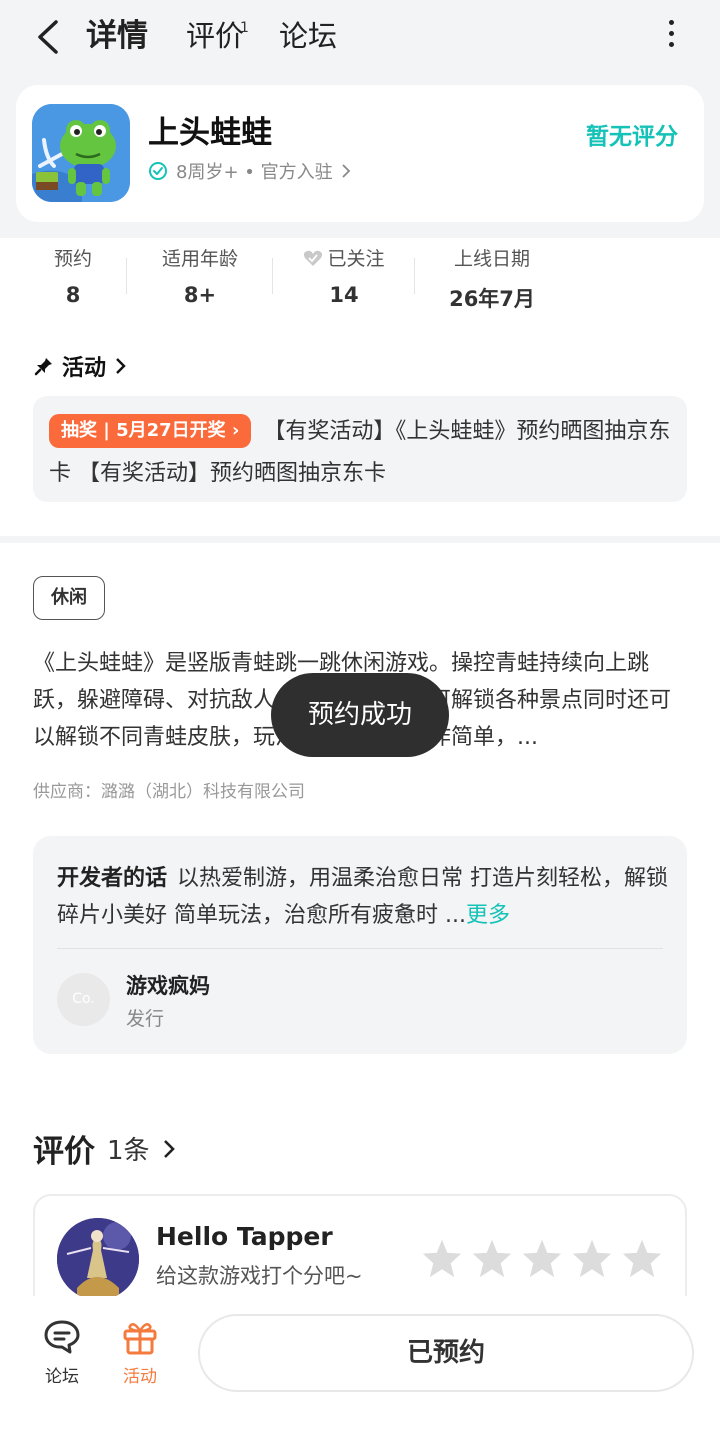 The height and width of the screenshot is (1431, 720). Describe the element at coordinates (492, 299) in the screenshot. I see `stat-value: 26年7月` at that location.